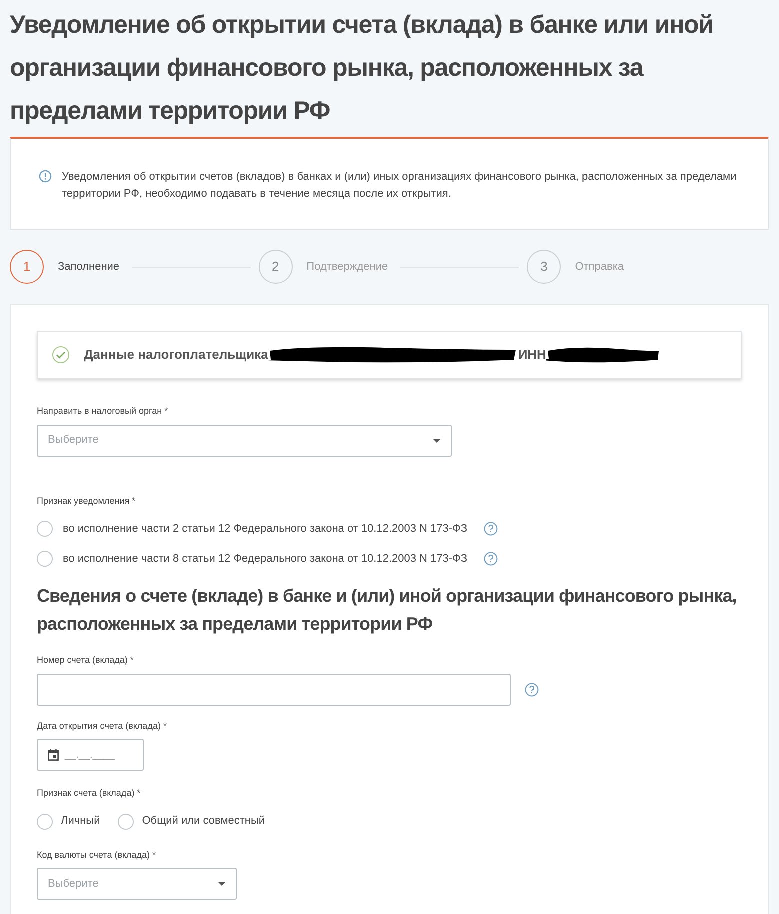 The width and height of the screenshot is (779, 914). I want to click on step-label: Отправка, so click(599, 267).